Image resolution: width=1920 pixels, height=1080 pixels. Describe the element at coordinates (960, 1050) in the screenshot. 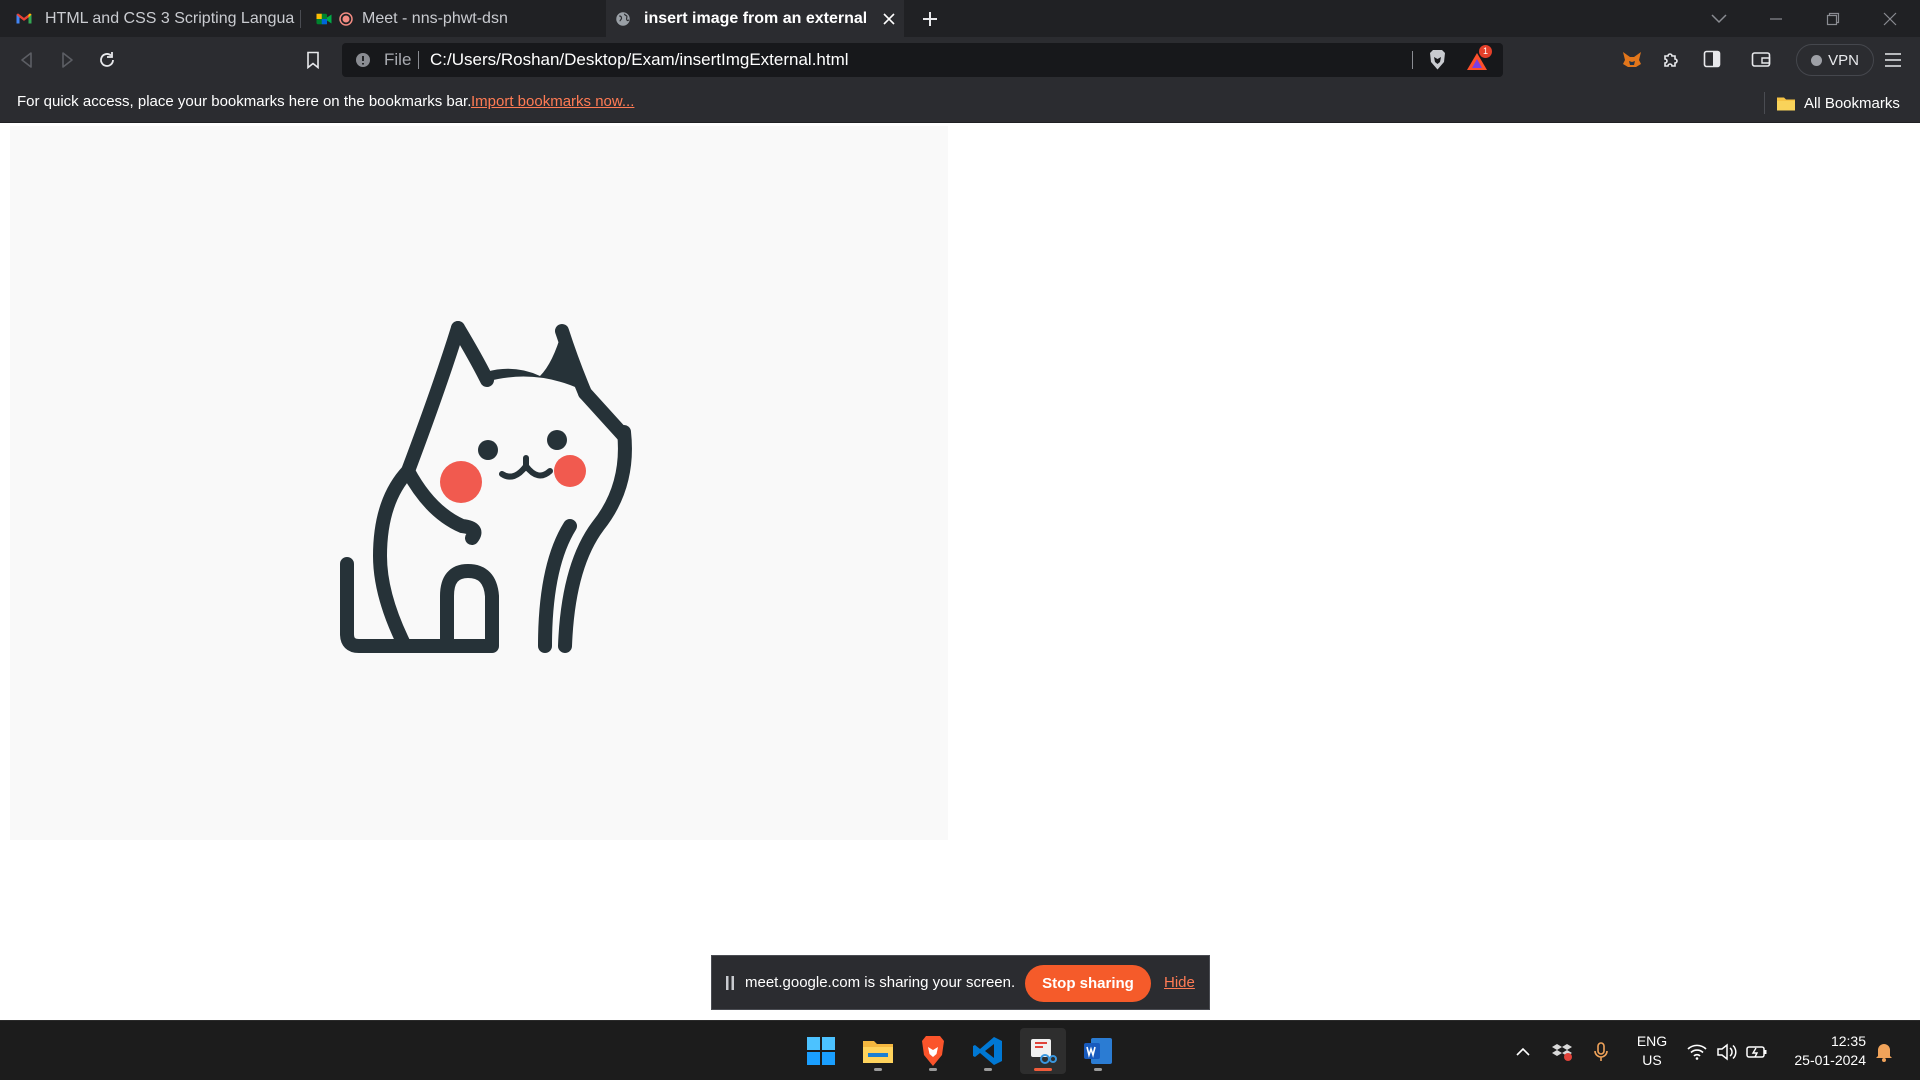

I see `windows-taskbar: ENG US 12:35 25-01-2024` at that location.